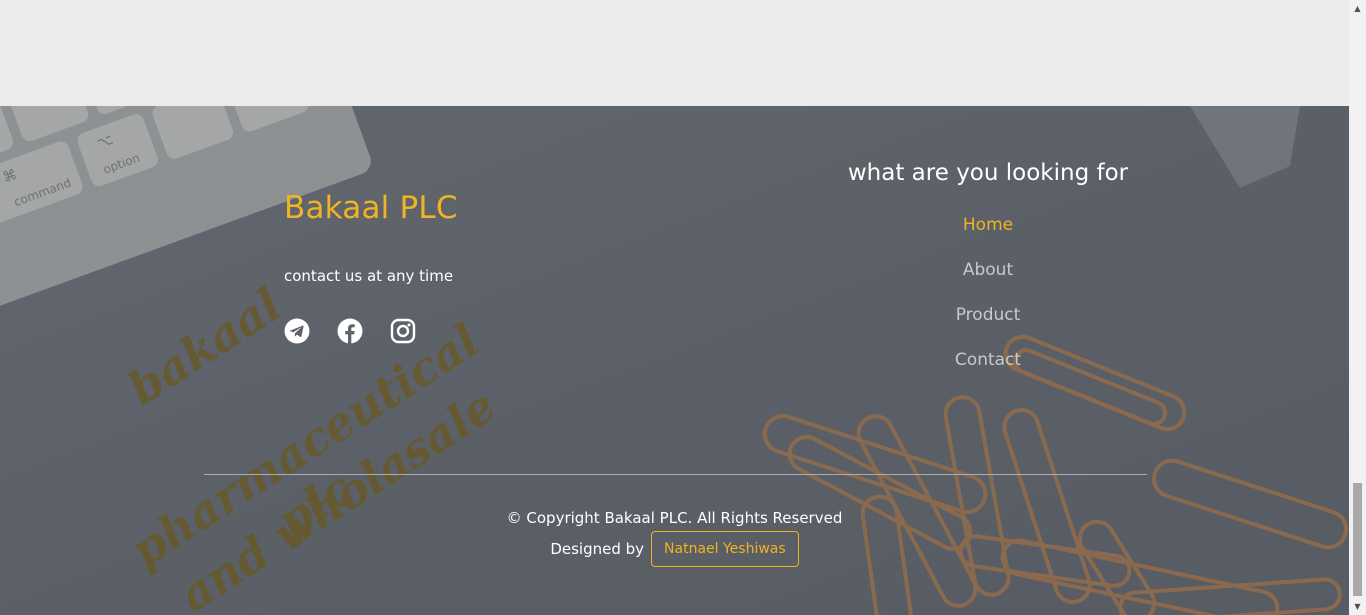 The height and width of the screenshot is (615, 1366). What do you see at coordinates (988, 173) in the screenshot?
I see `footer-nav-heading: what are you looking for` at bounding box center [988, 173].